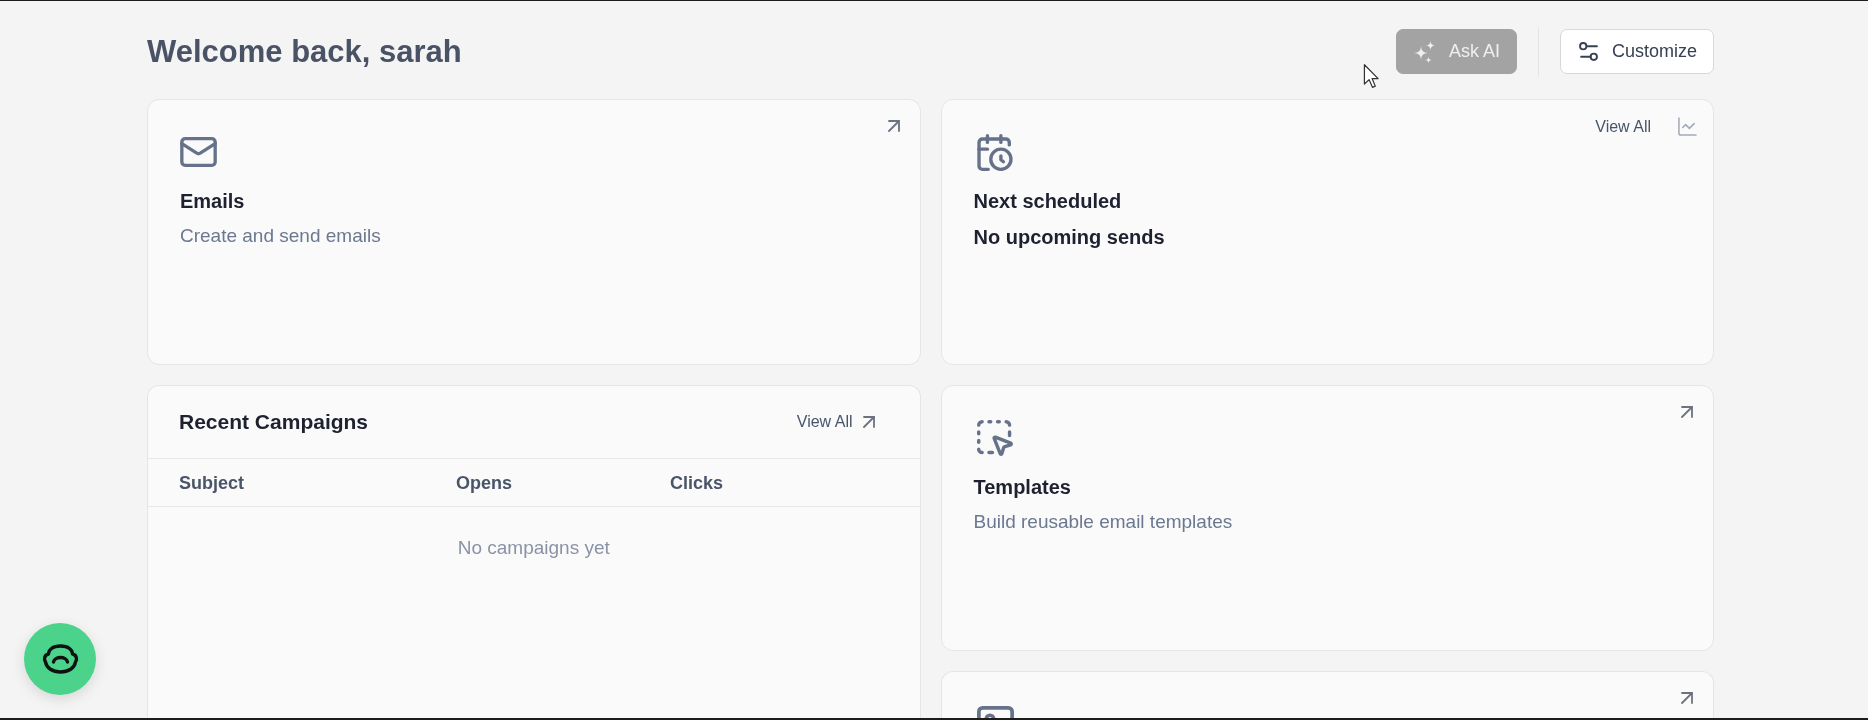  I want to click on mask-icon, so click(60, 659).